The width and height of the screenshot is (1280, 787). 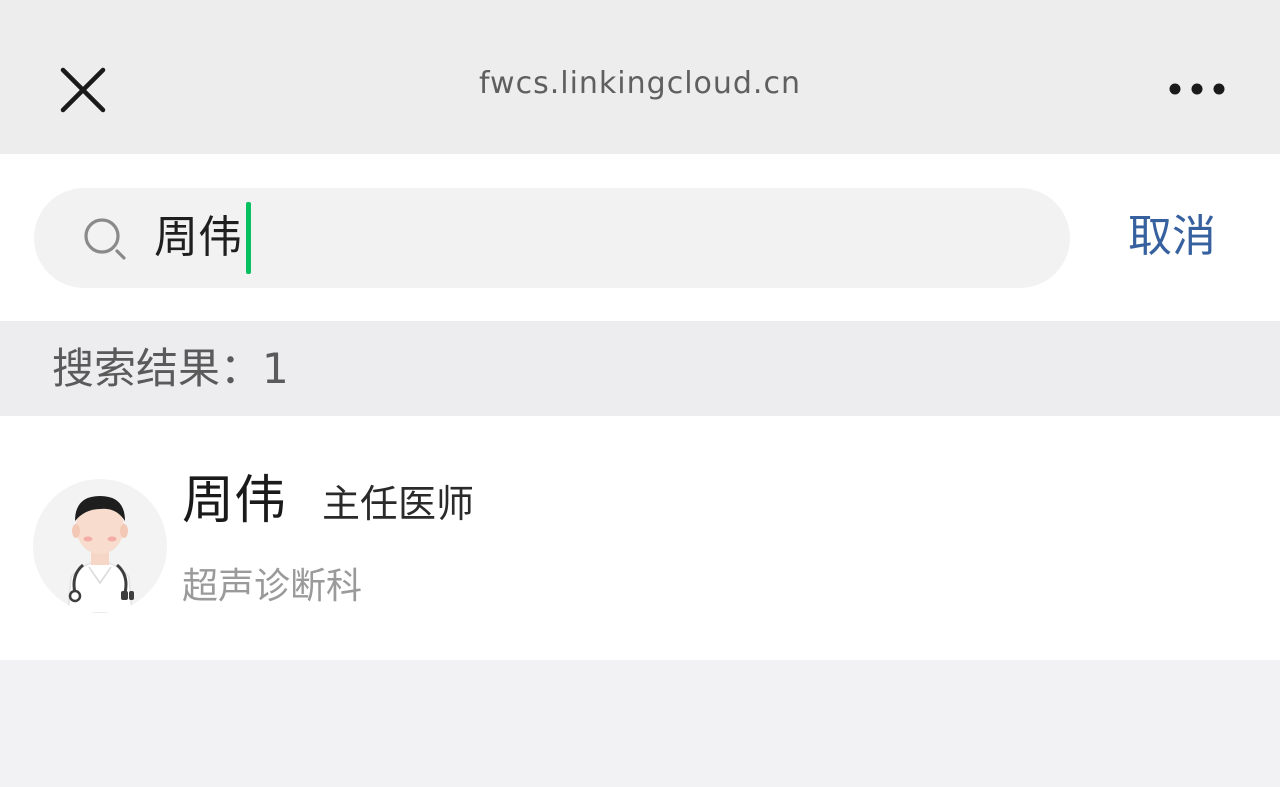 I want to click on text-caret, so click(x=248, y=238).